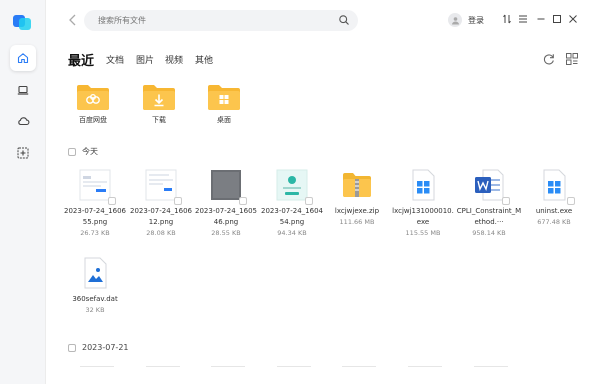 The height and width of the screenshot is (384, 600). What do you see at coordinates (81, 61) in the screenshot?
I see `page-title: 最近` at bounding box center [81, 61].